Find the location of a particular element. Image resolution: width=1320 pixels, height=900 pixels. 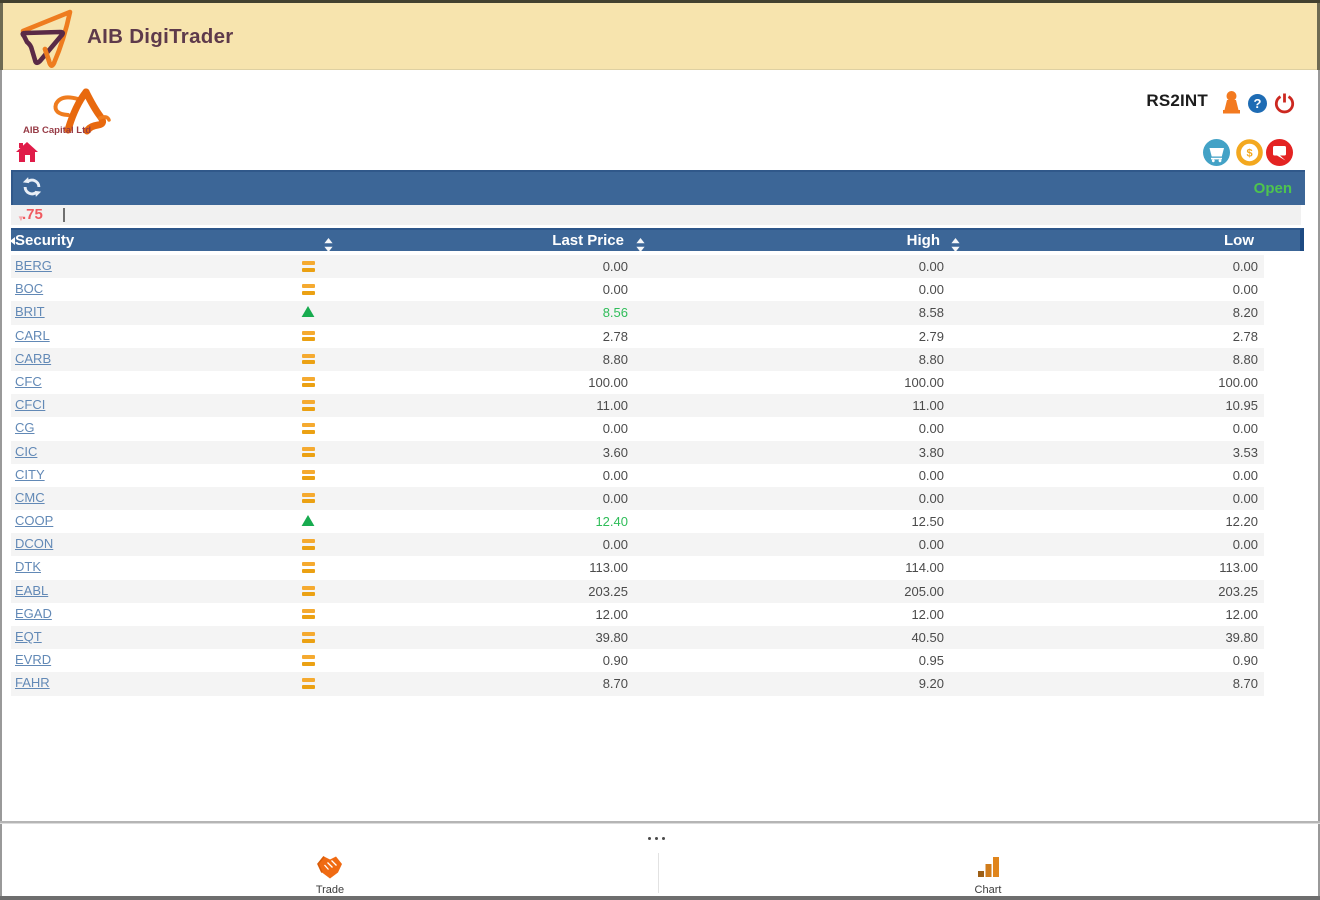

svg-text: AIB Capital Ltd is located at coordinates (57, 130).